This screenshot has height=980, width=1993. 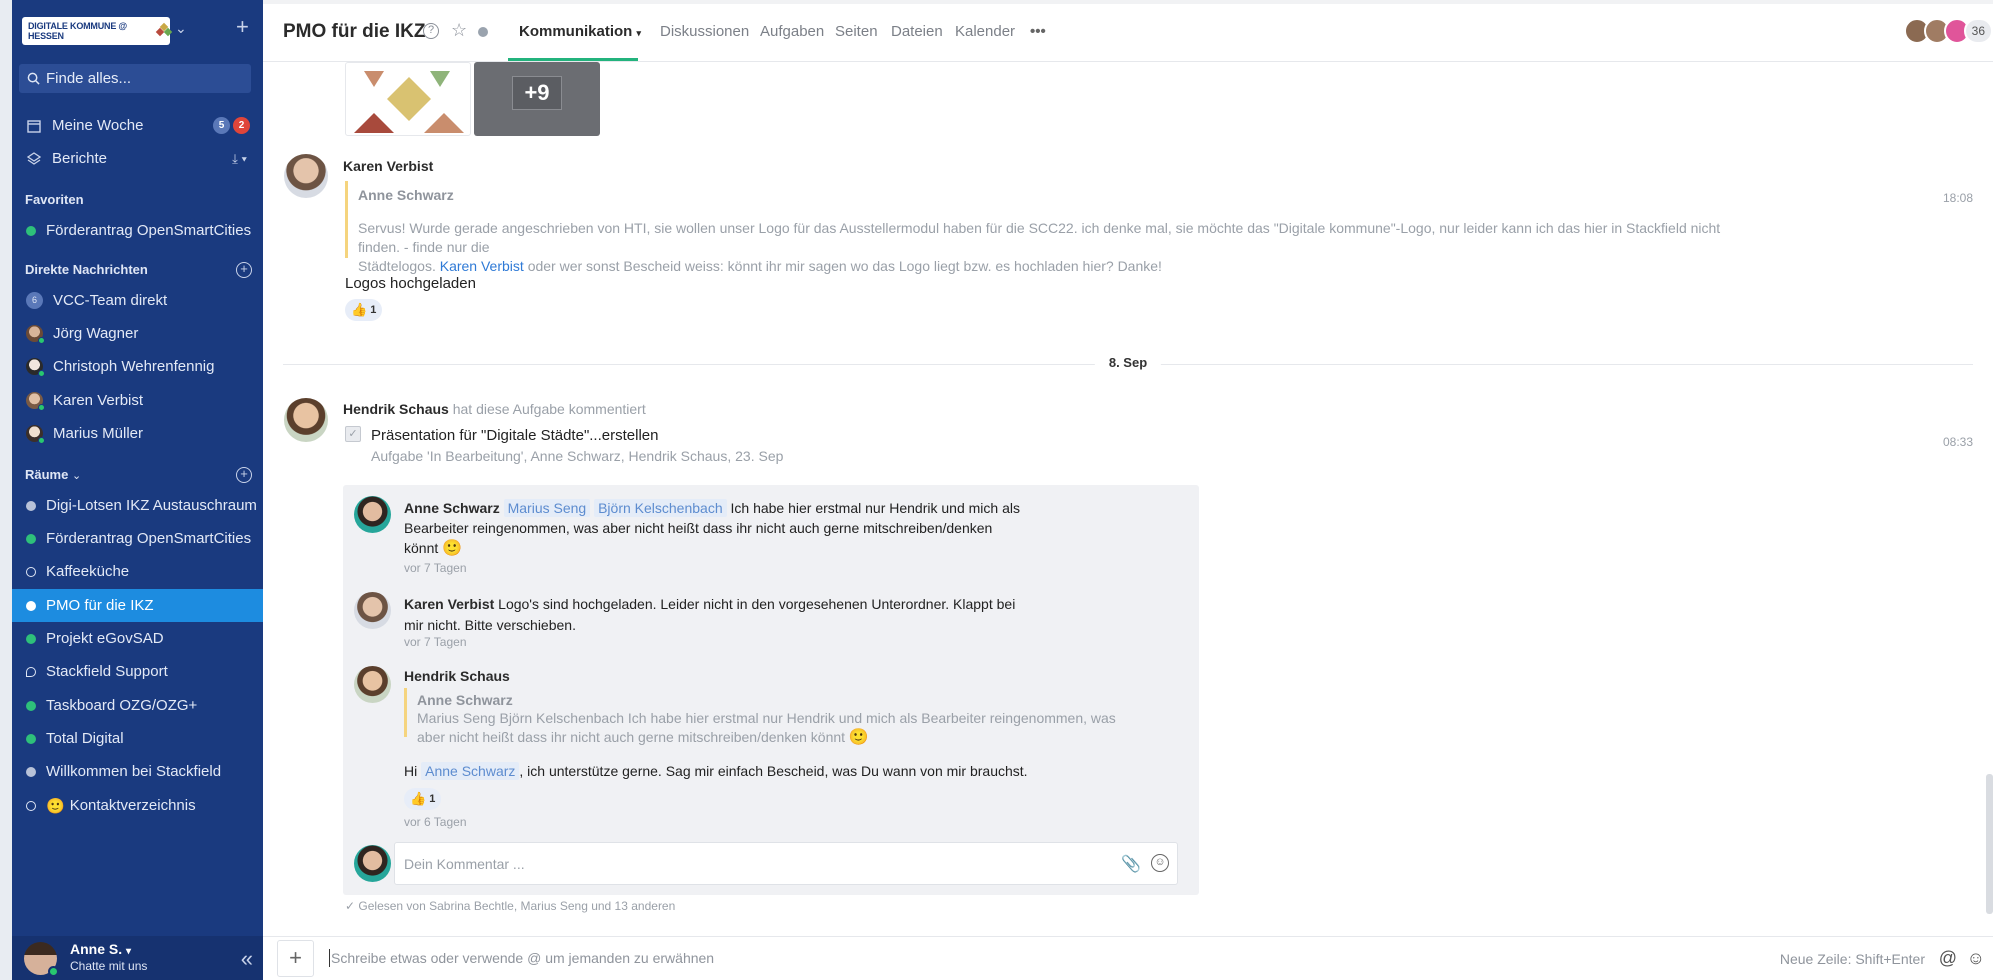 I want to click on rooms-heading: Räume ⌄, so click(x=53, y=474).